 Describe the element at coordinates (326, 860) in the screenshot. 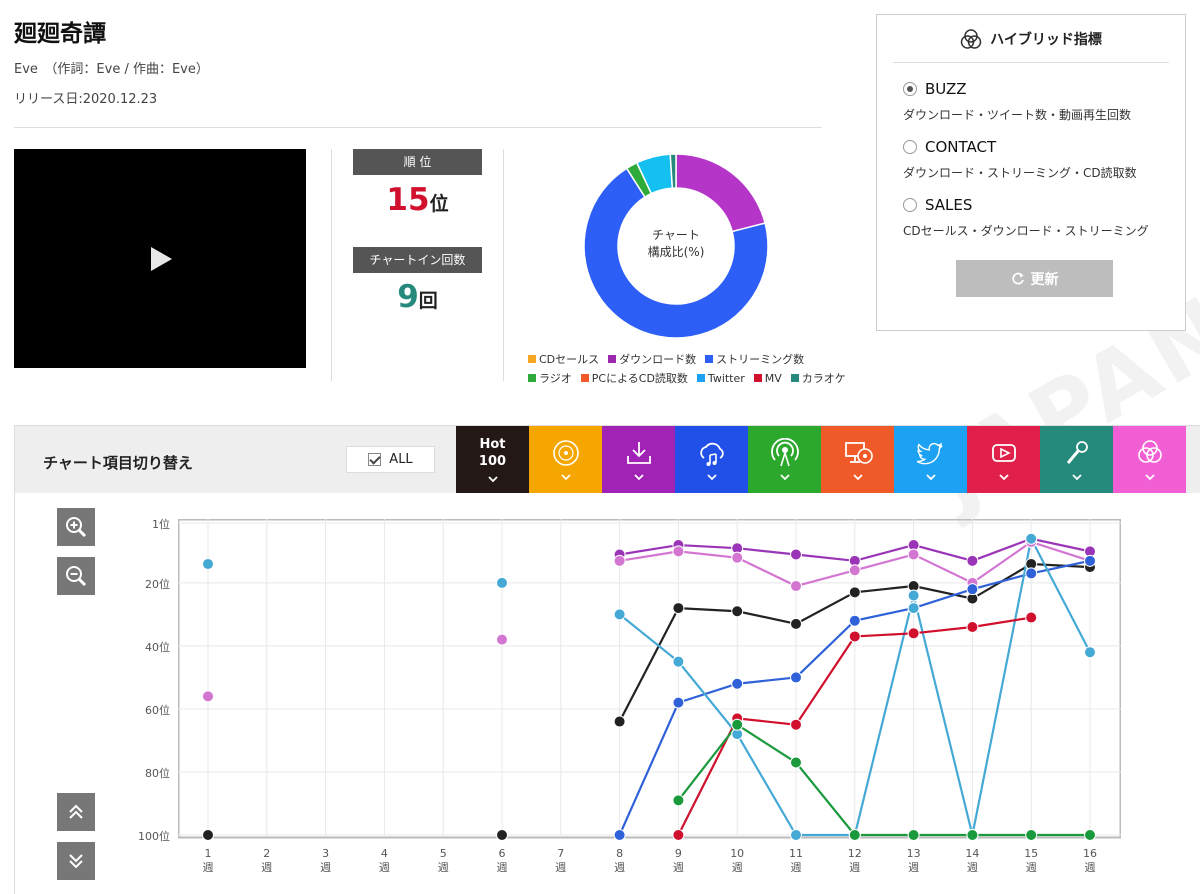

I see `x-tick-label: 3週` at that location.